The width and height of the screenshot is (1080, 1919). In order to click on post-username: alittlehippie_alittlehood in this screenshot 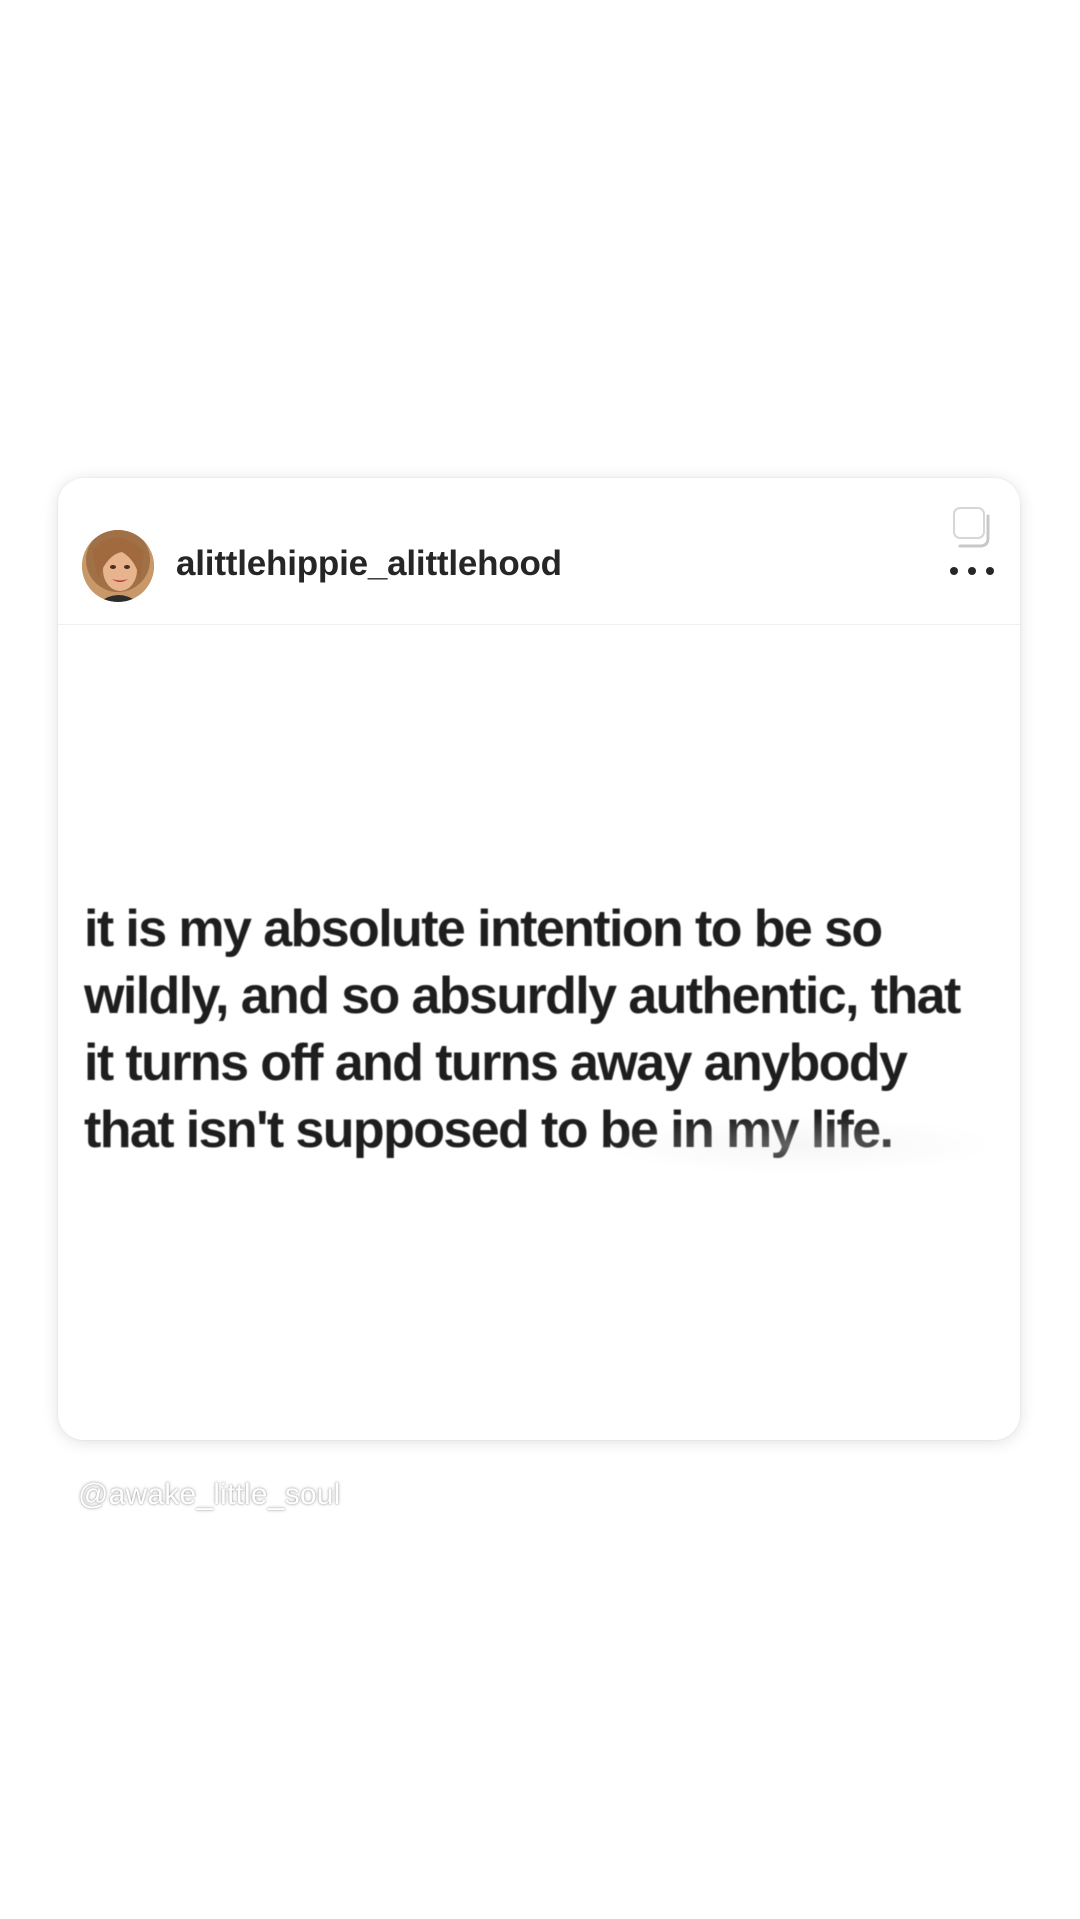, I will do `click(369, 564)`.